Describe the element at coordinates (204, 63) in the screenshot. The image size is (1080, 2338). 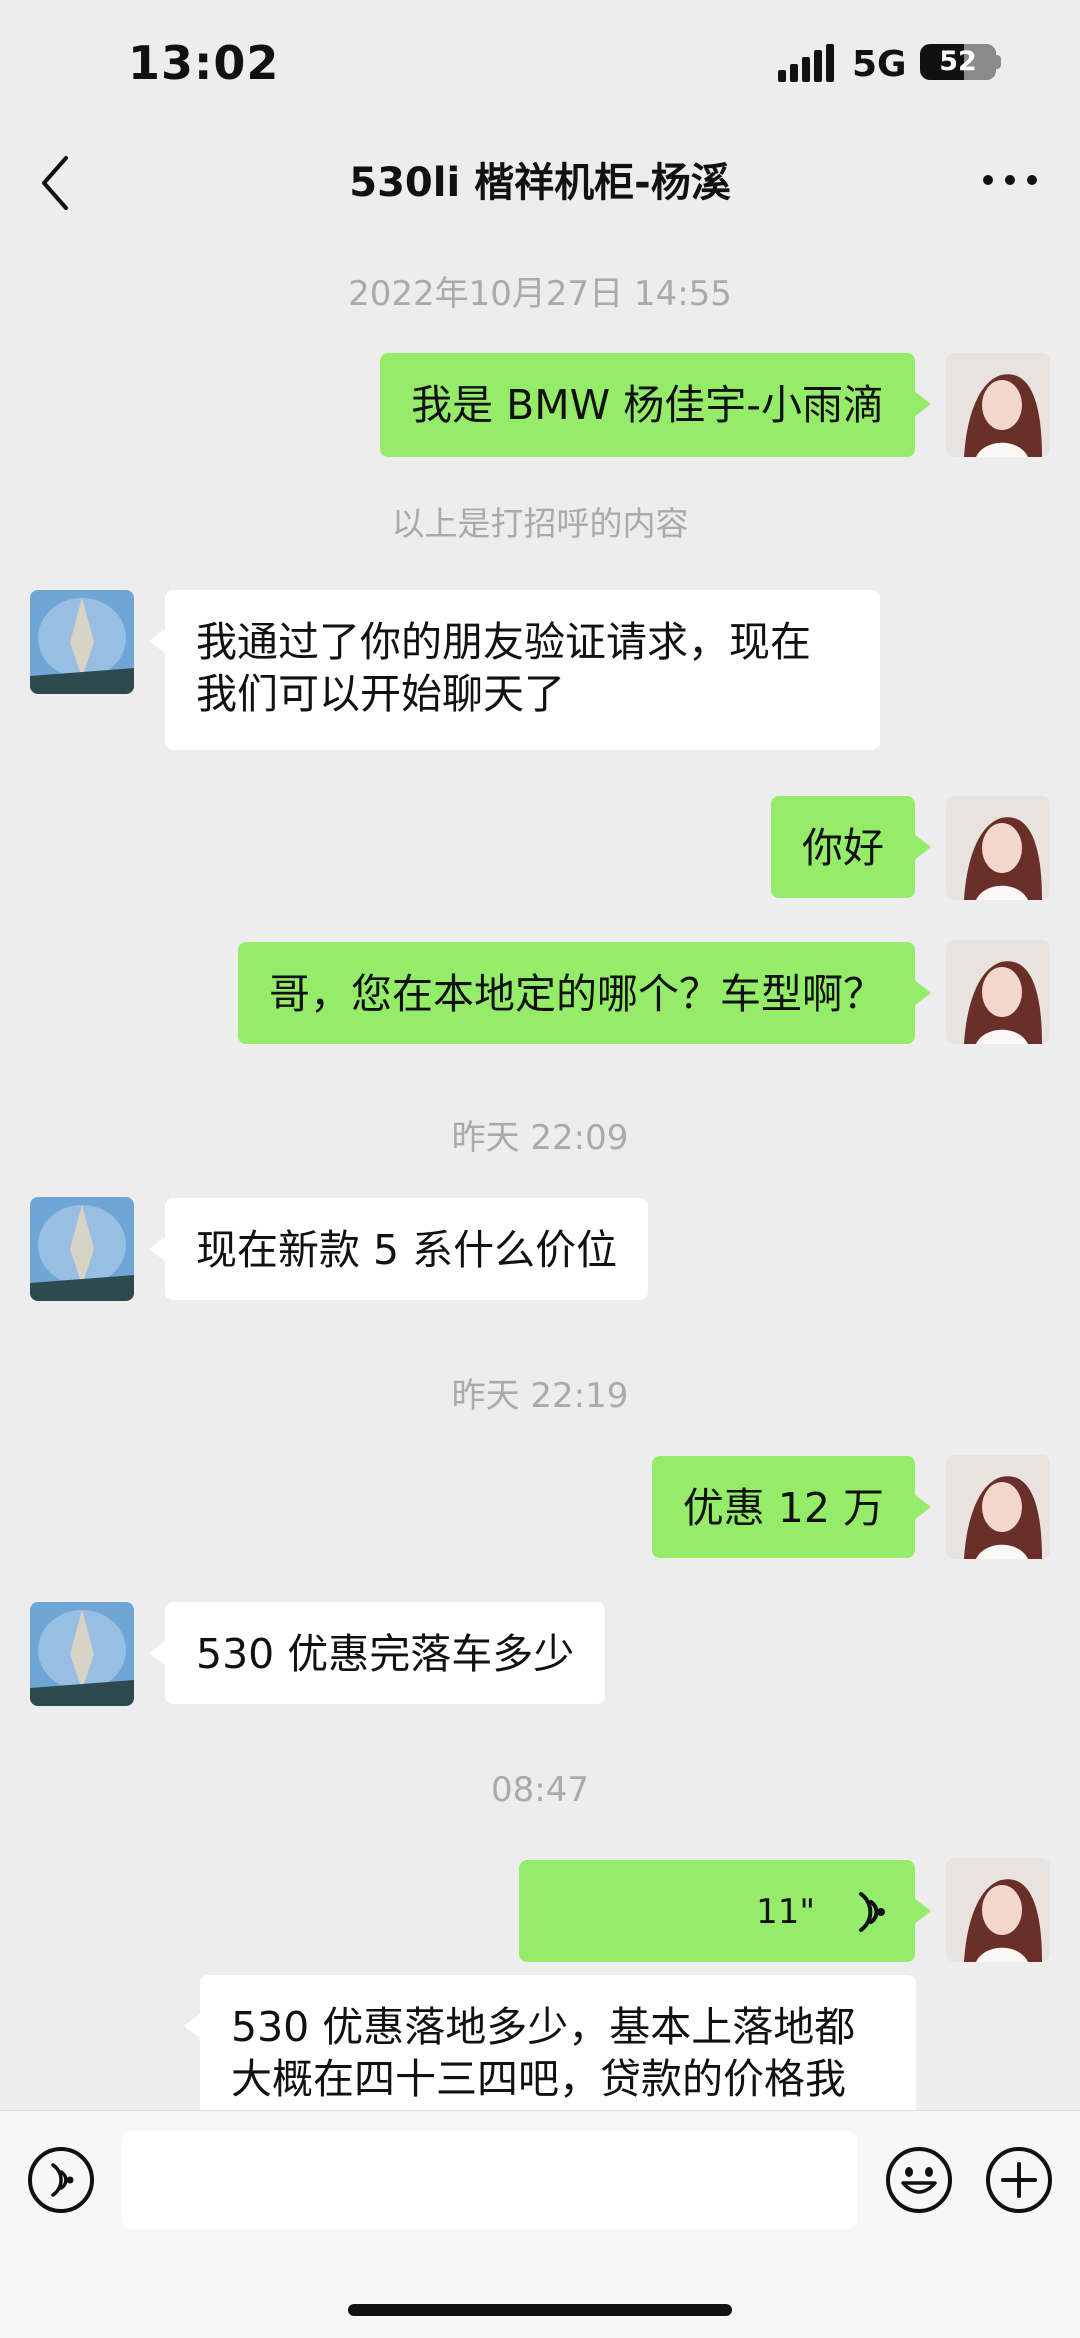
I see `status-time: 13:02` at that location.